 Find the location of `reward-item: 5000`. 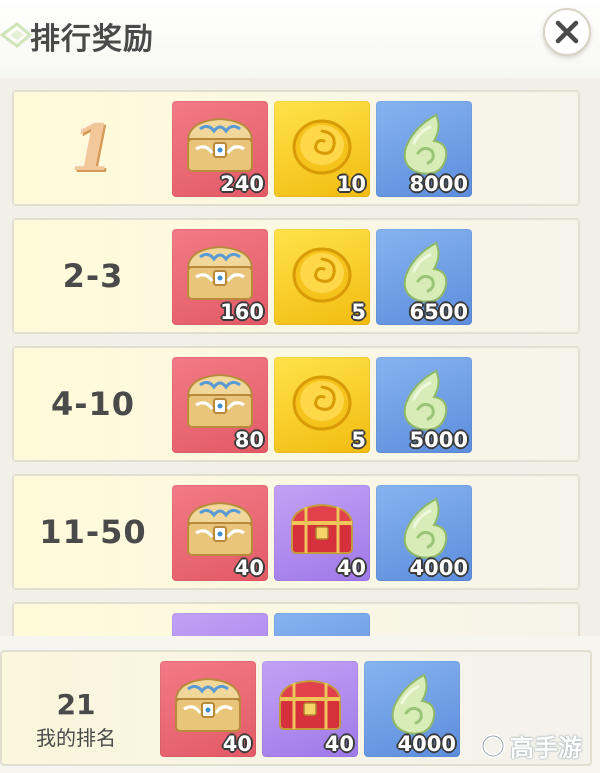

reward-item: 5000 is located at coordinates (424, 405).